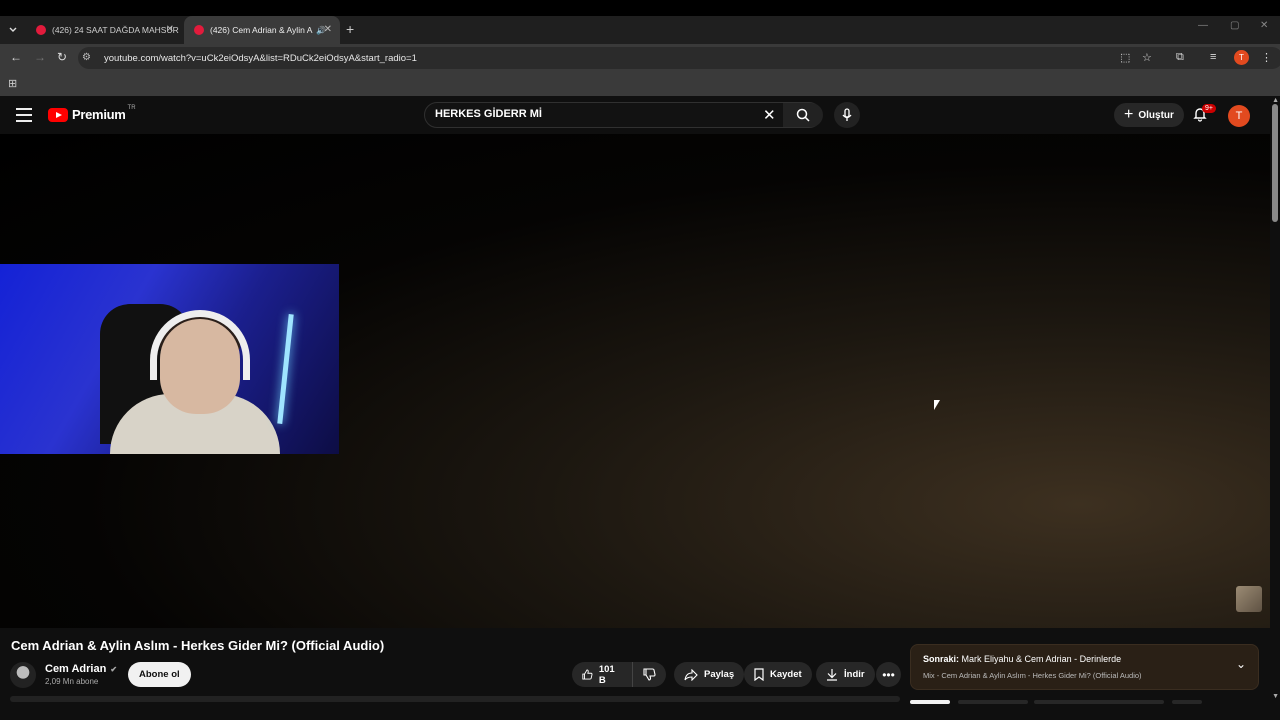 Image resolution: width=1280 pixels, height=720 pixels. Describe the element at coordinates (72, 681) in the screenshot. I see `subscriber-count: 2,09 Mn abone` at that location.